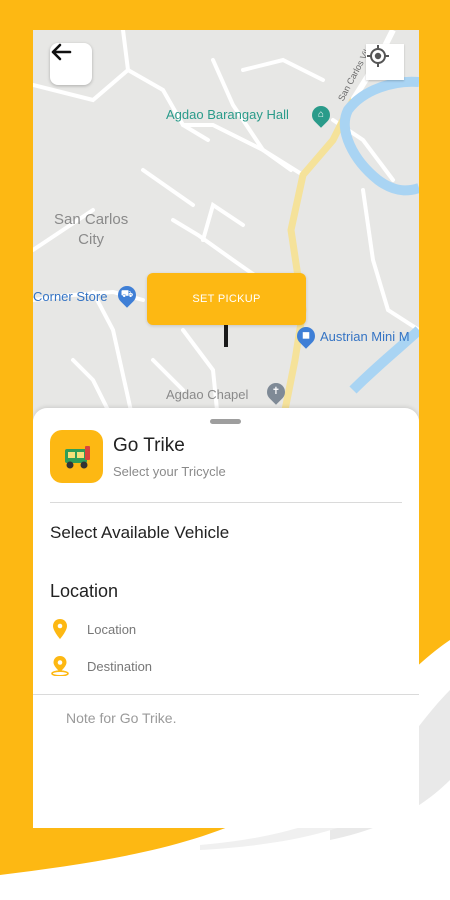 The image size is (450, 900). I want to click on shopping-cart-icon: ⛟, so click(127, 295).